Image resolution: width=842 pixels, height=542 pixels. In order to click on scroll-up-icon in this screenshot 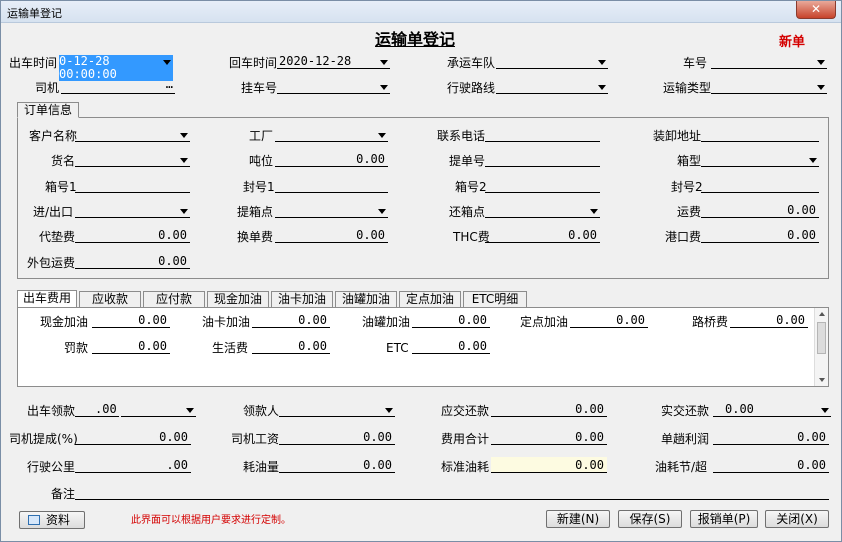, I will do `click(822, 314)`.